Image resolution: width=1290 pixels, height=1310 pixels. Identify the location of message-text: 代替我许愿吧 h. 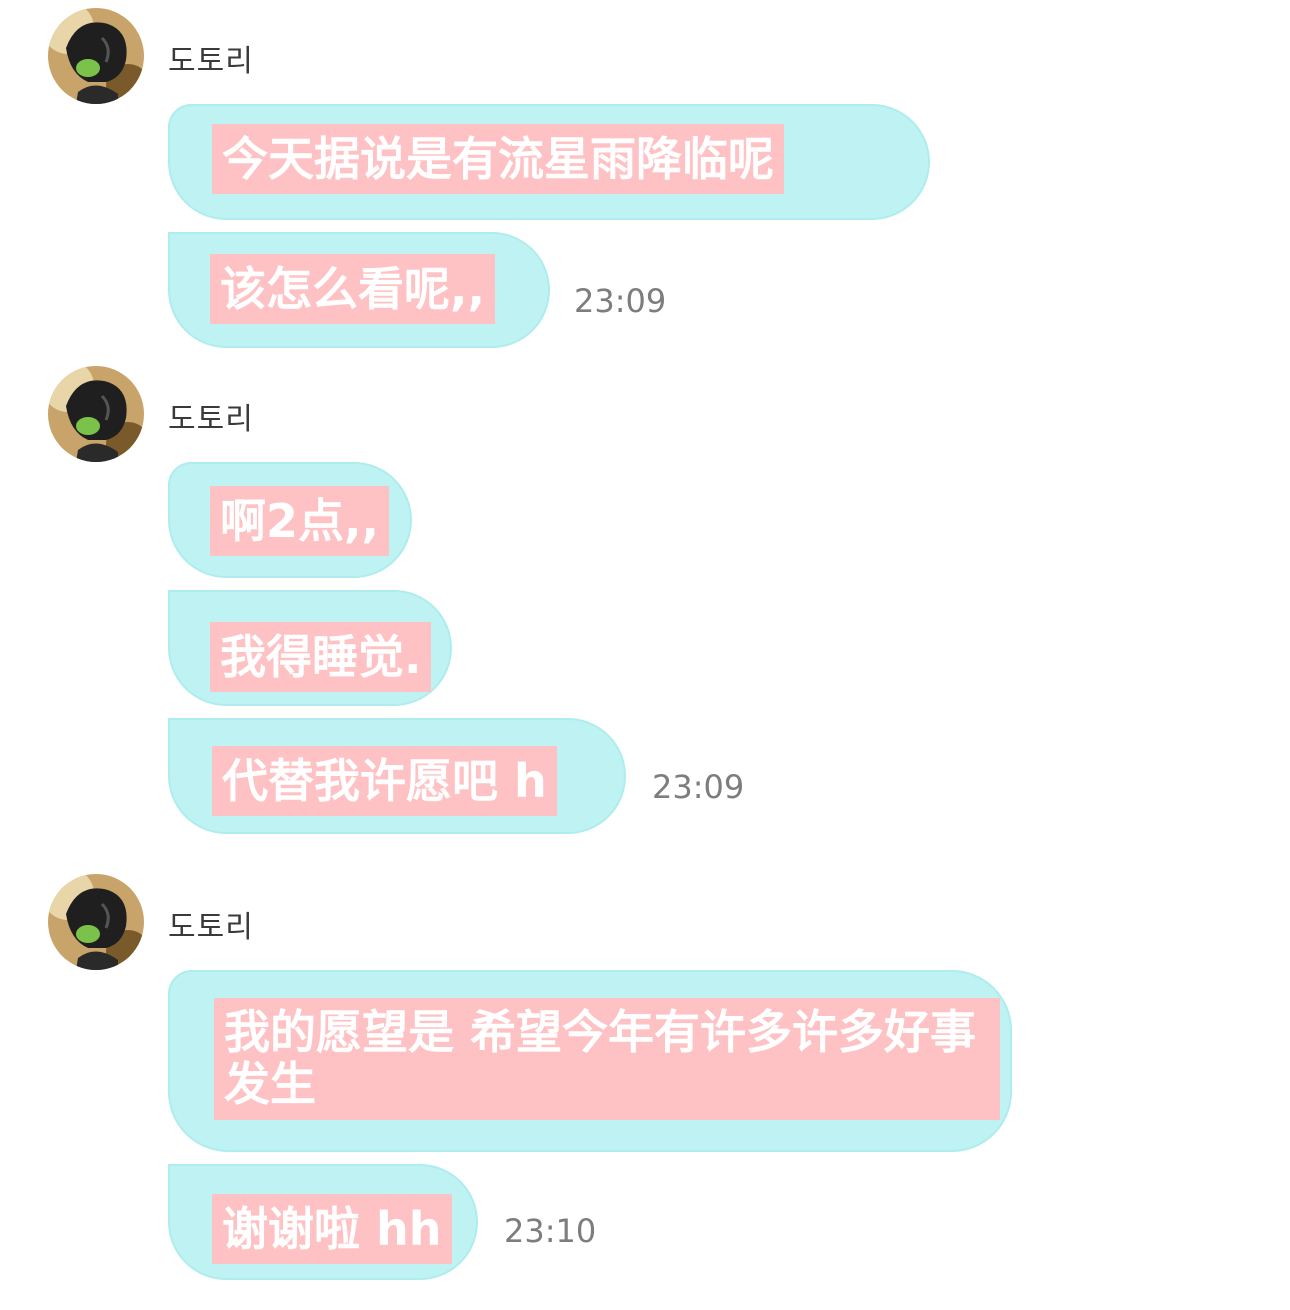
(384, 781).